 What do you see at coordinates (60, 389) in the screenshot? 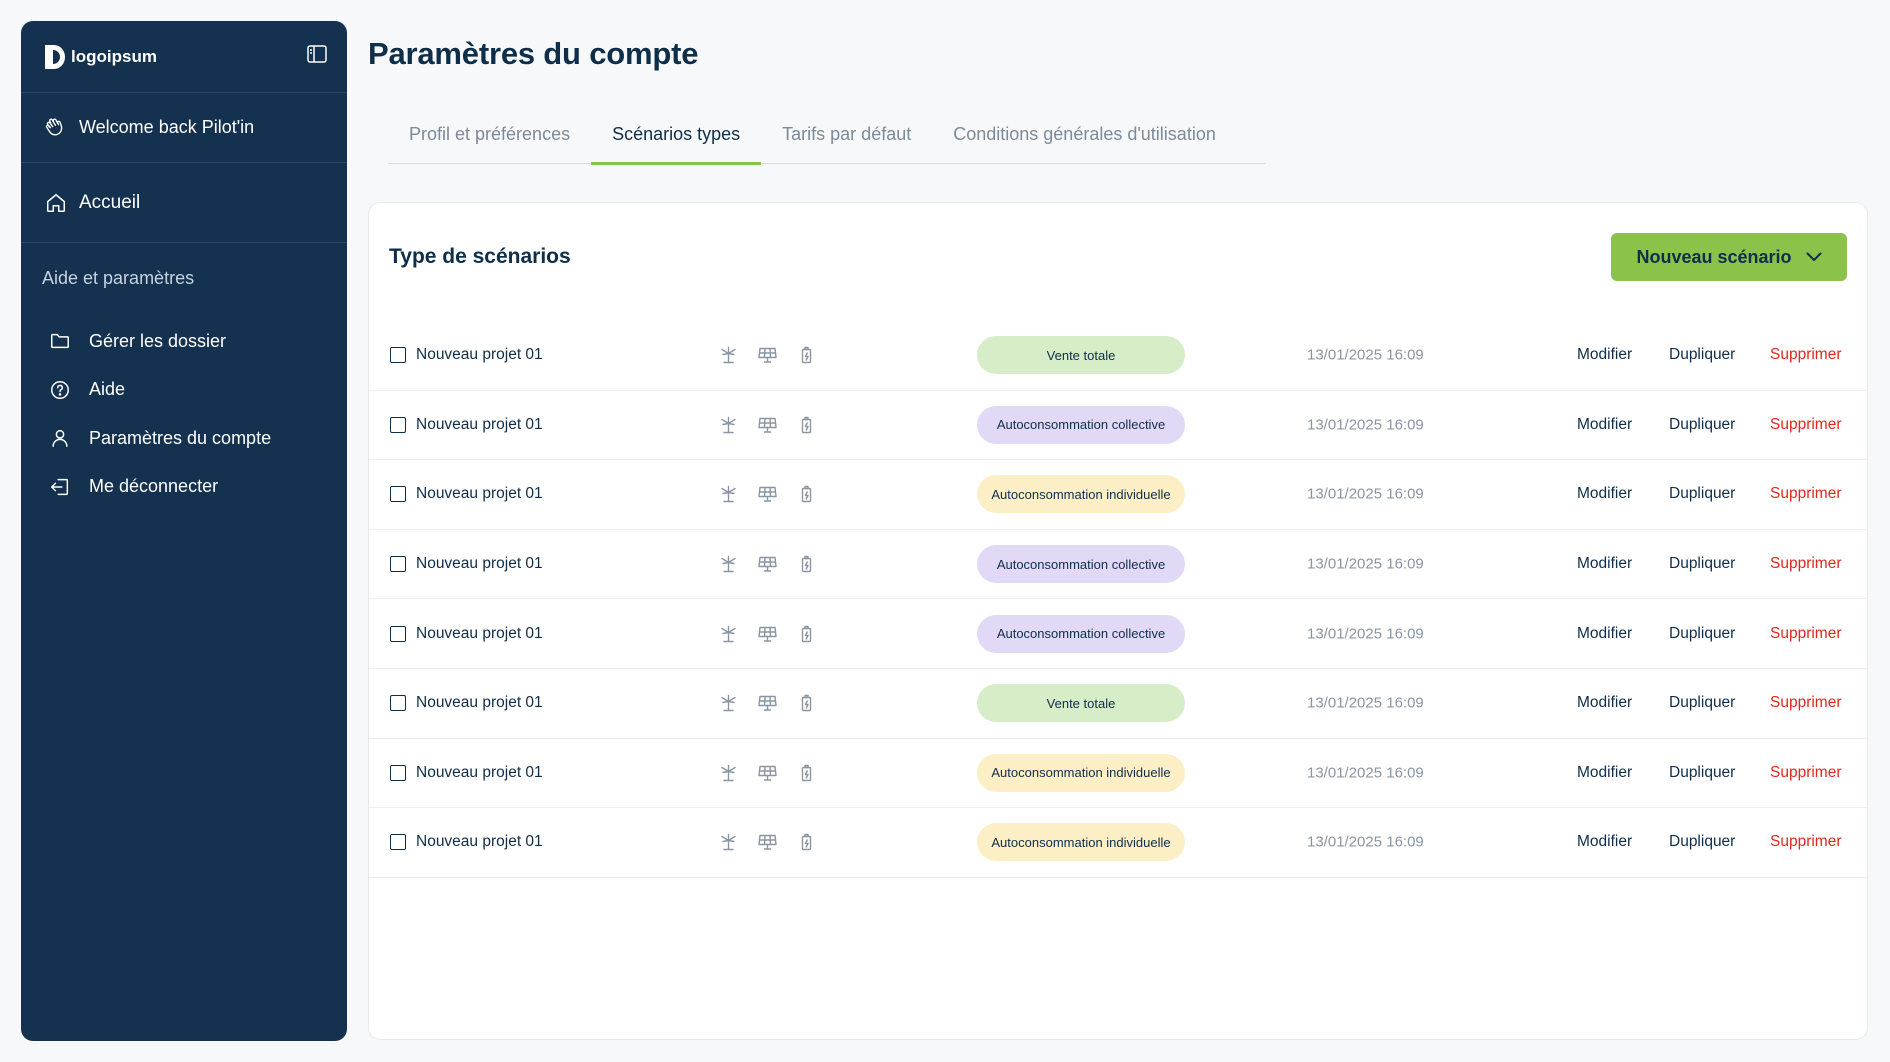
I see `help-circle-icon` at bounding box center [60, 389].